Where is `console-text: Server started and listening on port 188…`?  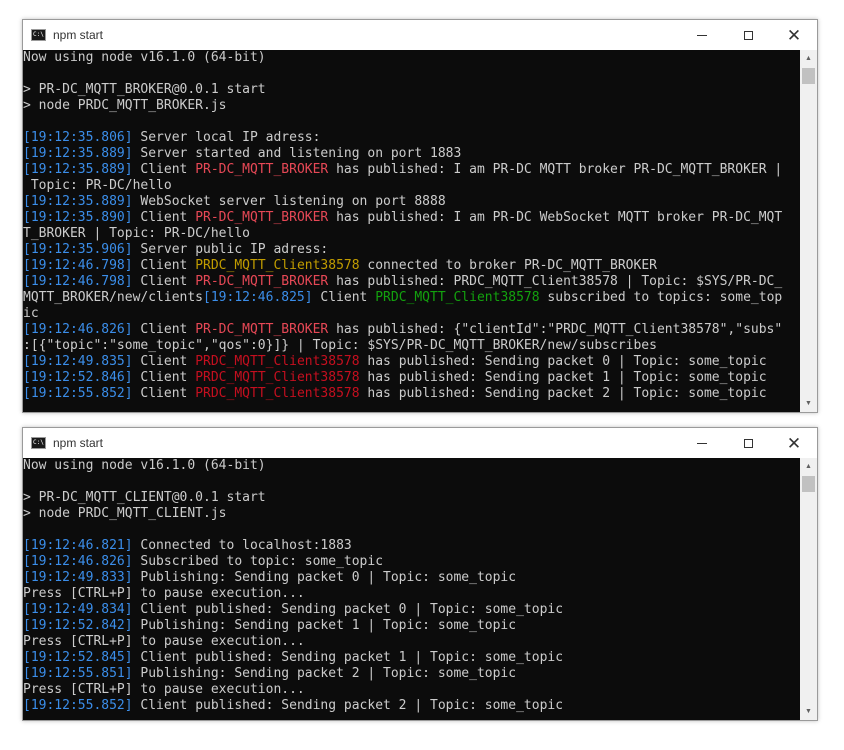
console-text: Server started and listening on port 188… is located at coordinates (297, 153).